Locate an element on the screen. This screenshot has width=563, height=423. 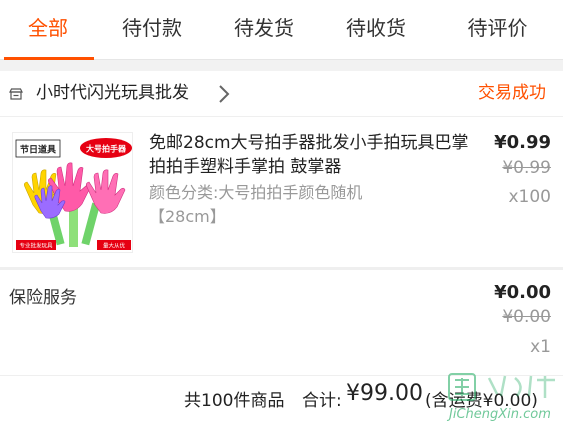
tab-all: 全部 is located at coordinates (48, 30).